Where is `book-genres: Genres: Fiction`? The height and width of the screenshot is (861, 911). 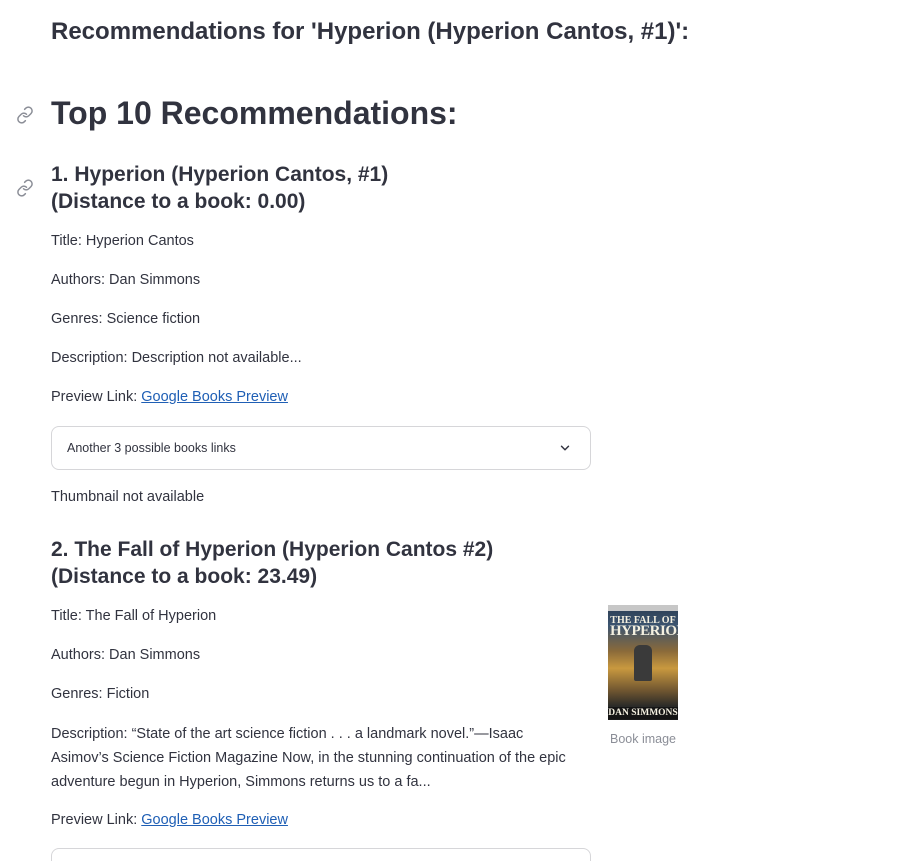
book-genres: Genres: Fiction is located at coordinates (100, 694).